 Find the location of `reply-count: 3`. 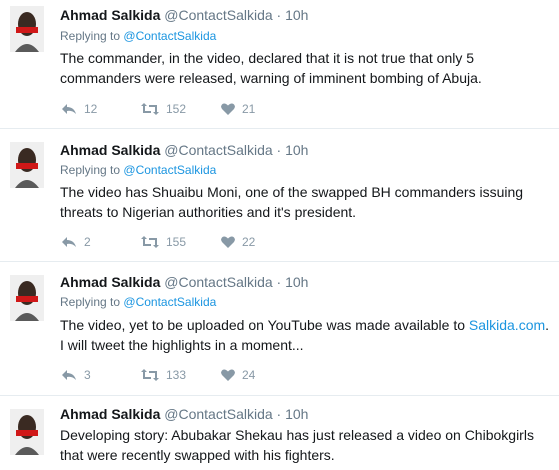

reply-count: 3 is located at coordinates (87, 375).